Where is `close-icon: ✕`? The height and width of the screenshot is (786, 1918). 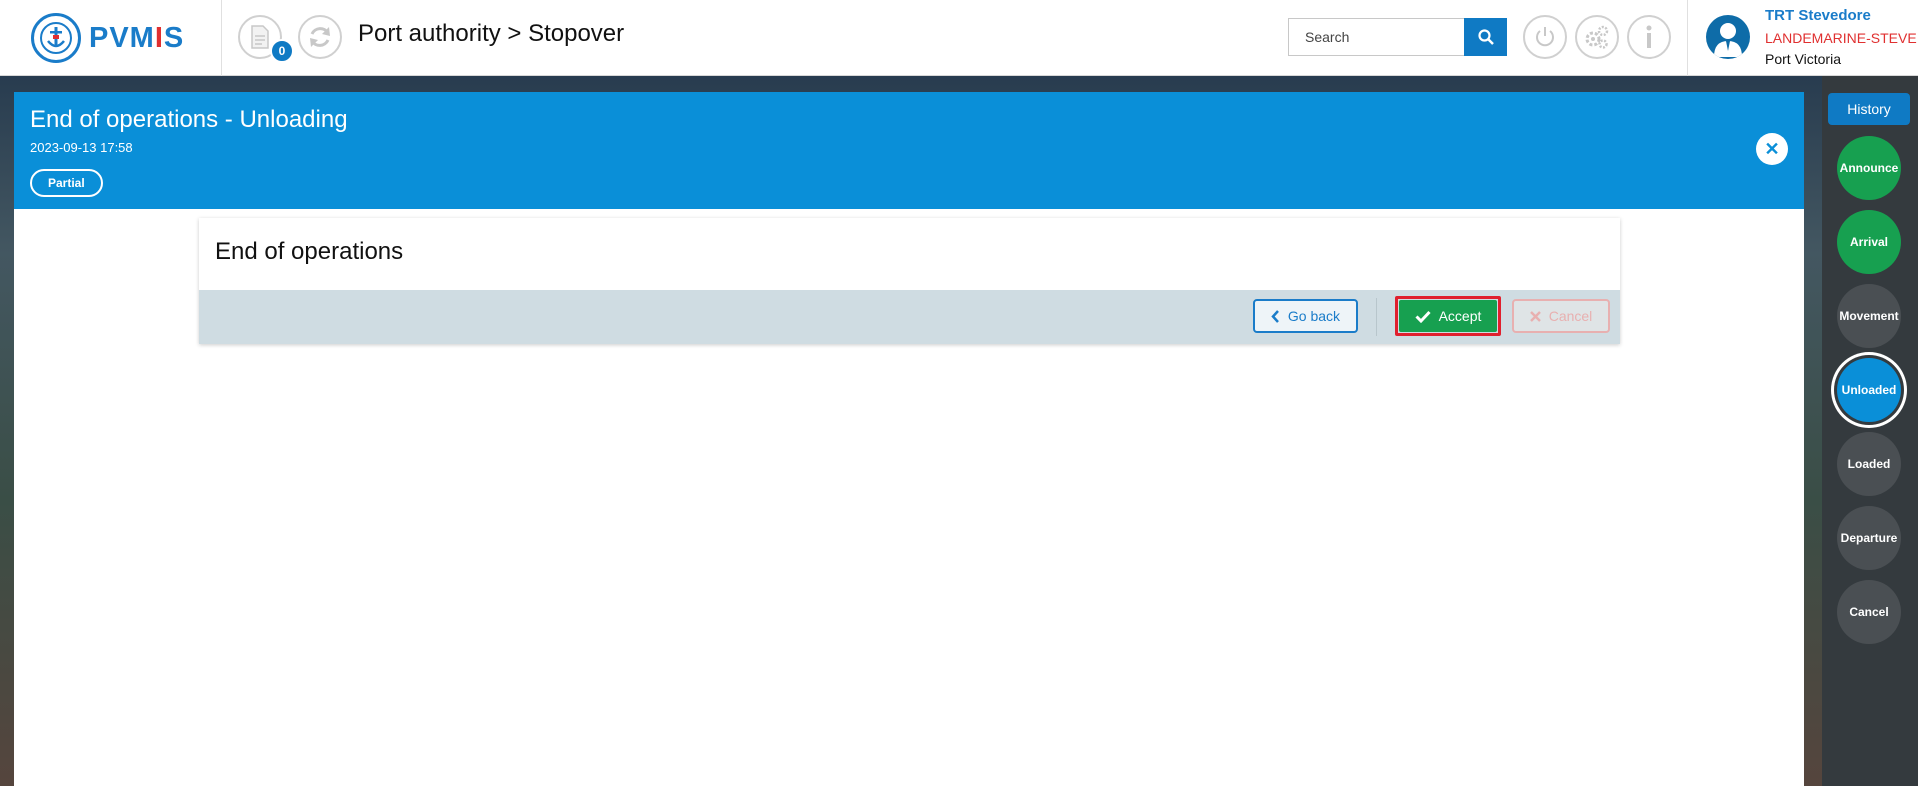 close-icon: ✕ is located at coordinates (1772, 149).